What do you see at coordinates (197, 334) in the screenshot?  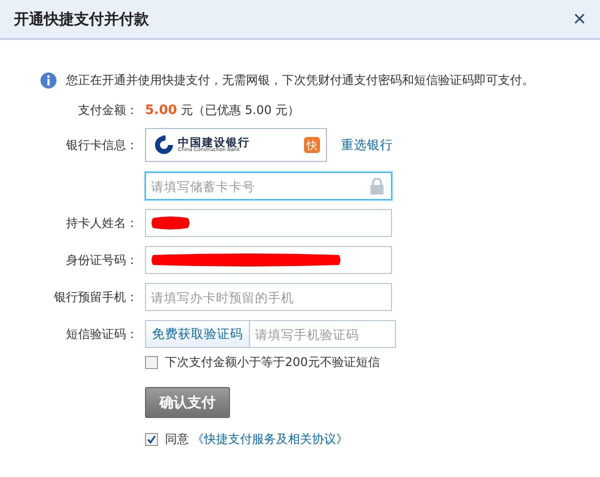 I see `get-code-button: 免费获取验证码` at bounding box center [197, 334].